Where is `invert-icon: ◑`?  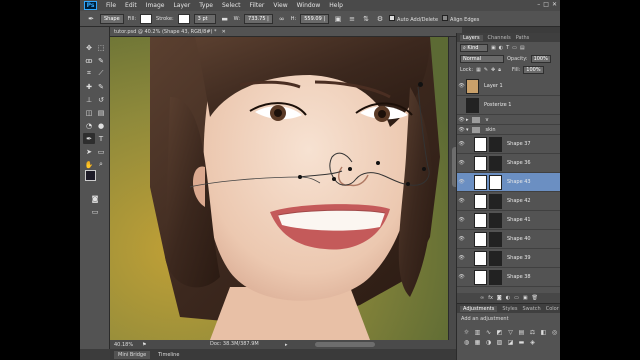
invert-icon: ◑ is located at coordinates (488, 342).